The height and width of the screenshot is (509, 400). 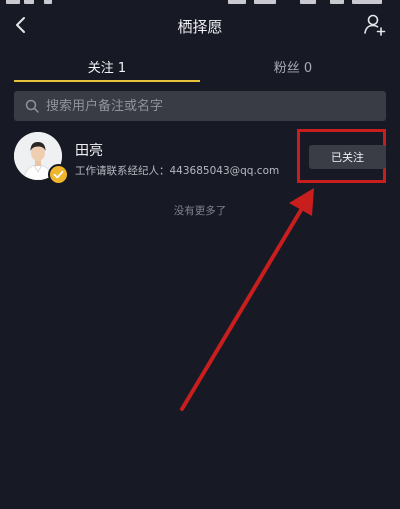 I want to click on following-button: 已关注, so click(x=347, y=157).